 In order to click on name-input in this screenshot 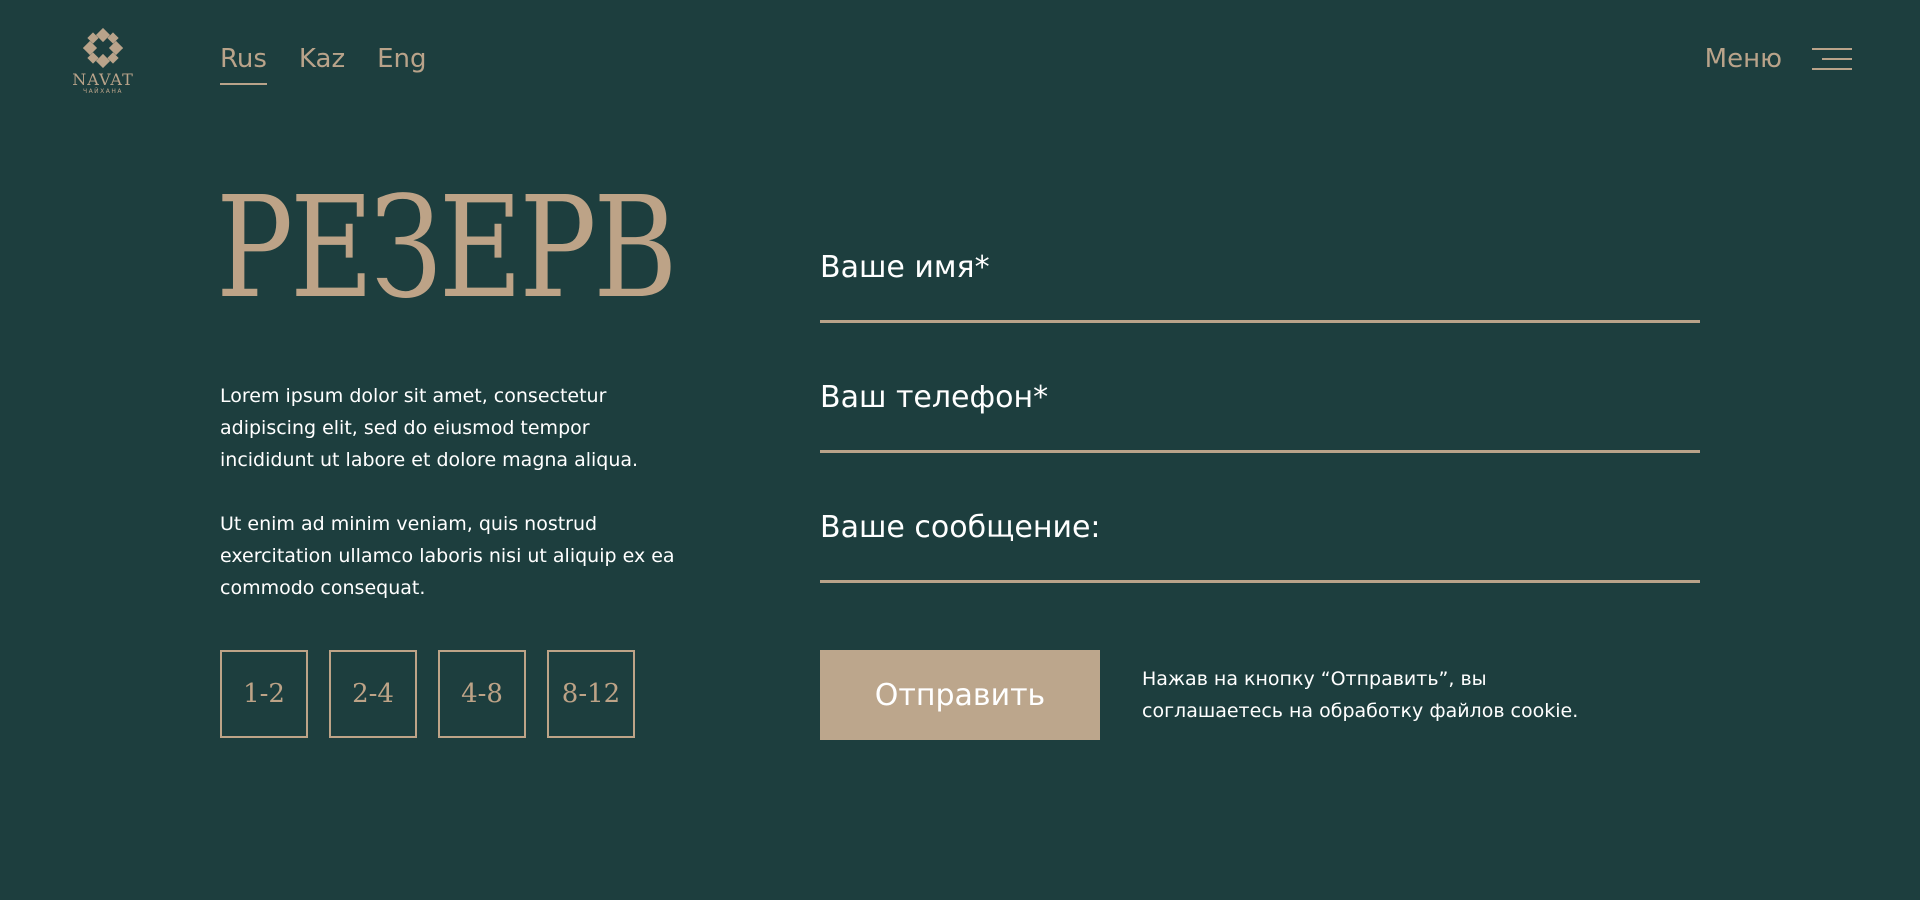, I will do `click(1262, 281)`.